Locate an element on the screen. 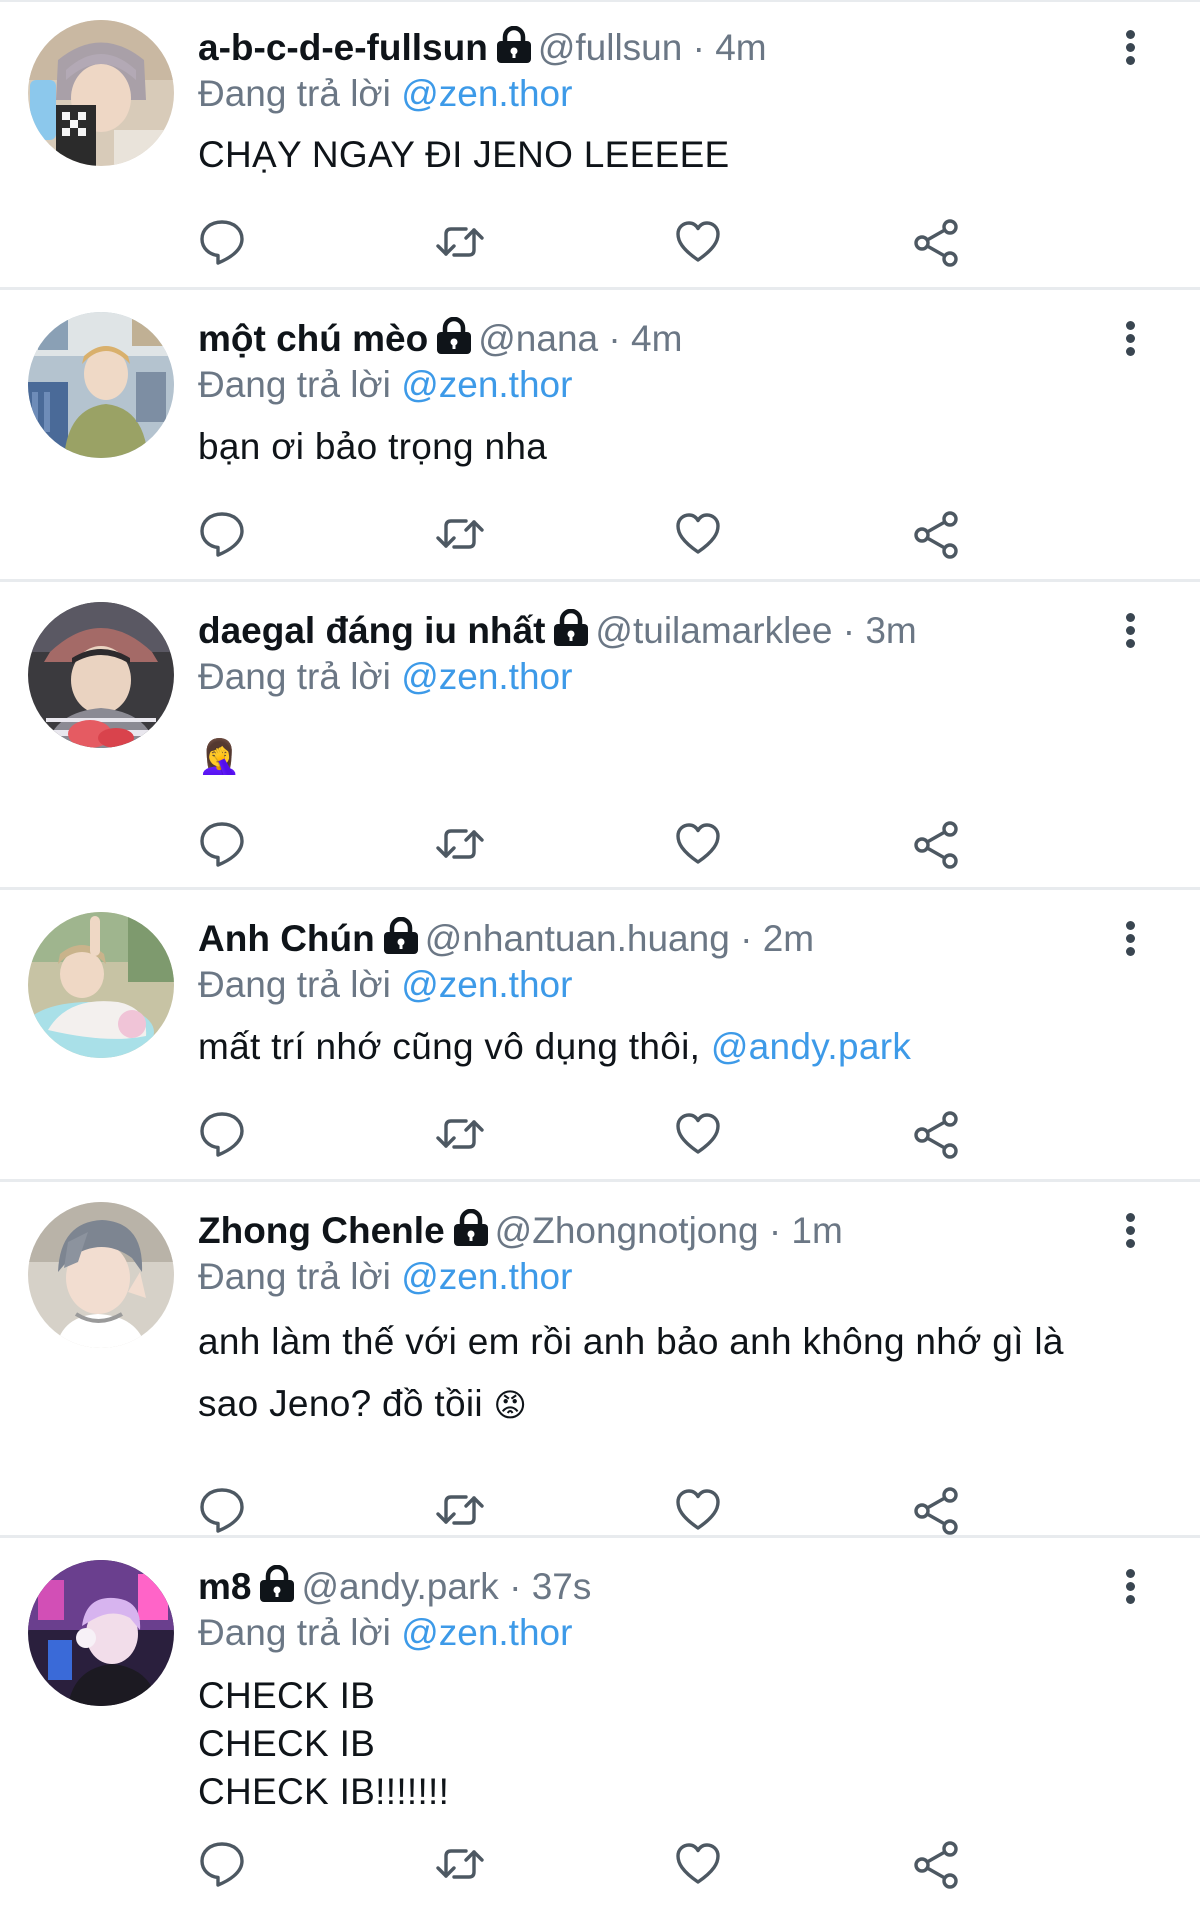  tweet-text: bạn ơi bảo trọng nha is located at coordinates (669, 447).